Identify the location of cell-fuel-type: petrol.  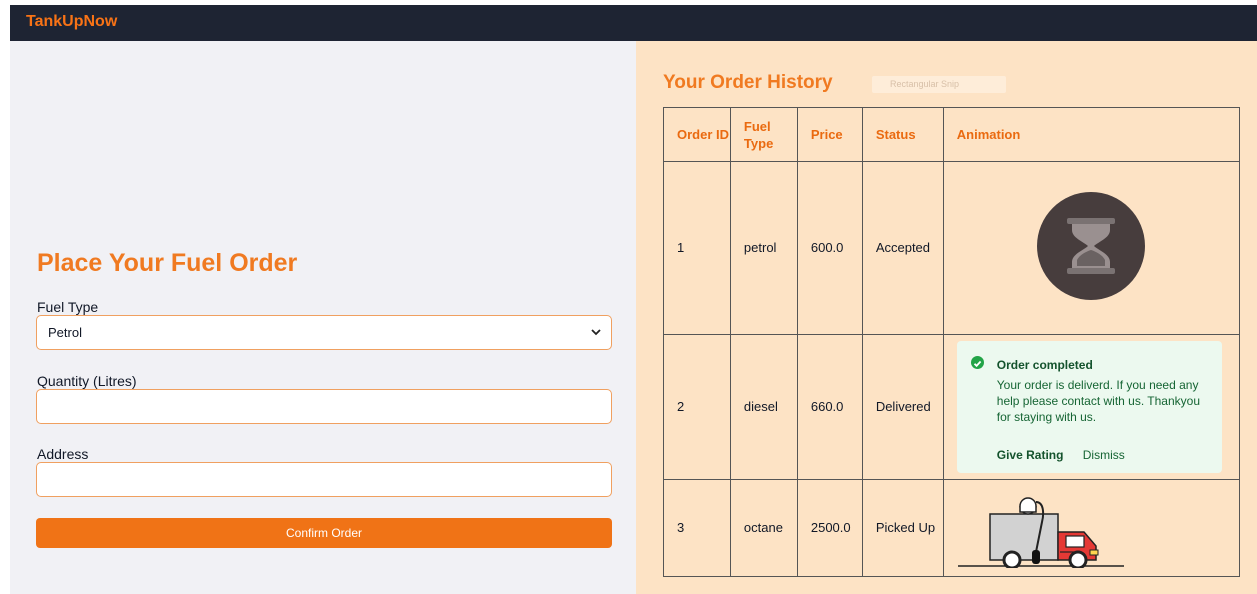
(763, 248).